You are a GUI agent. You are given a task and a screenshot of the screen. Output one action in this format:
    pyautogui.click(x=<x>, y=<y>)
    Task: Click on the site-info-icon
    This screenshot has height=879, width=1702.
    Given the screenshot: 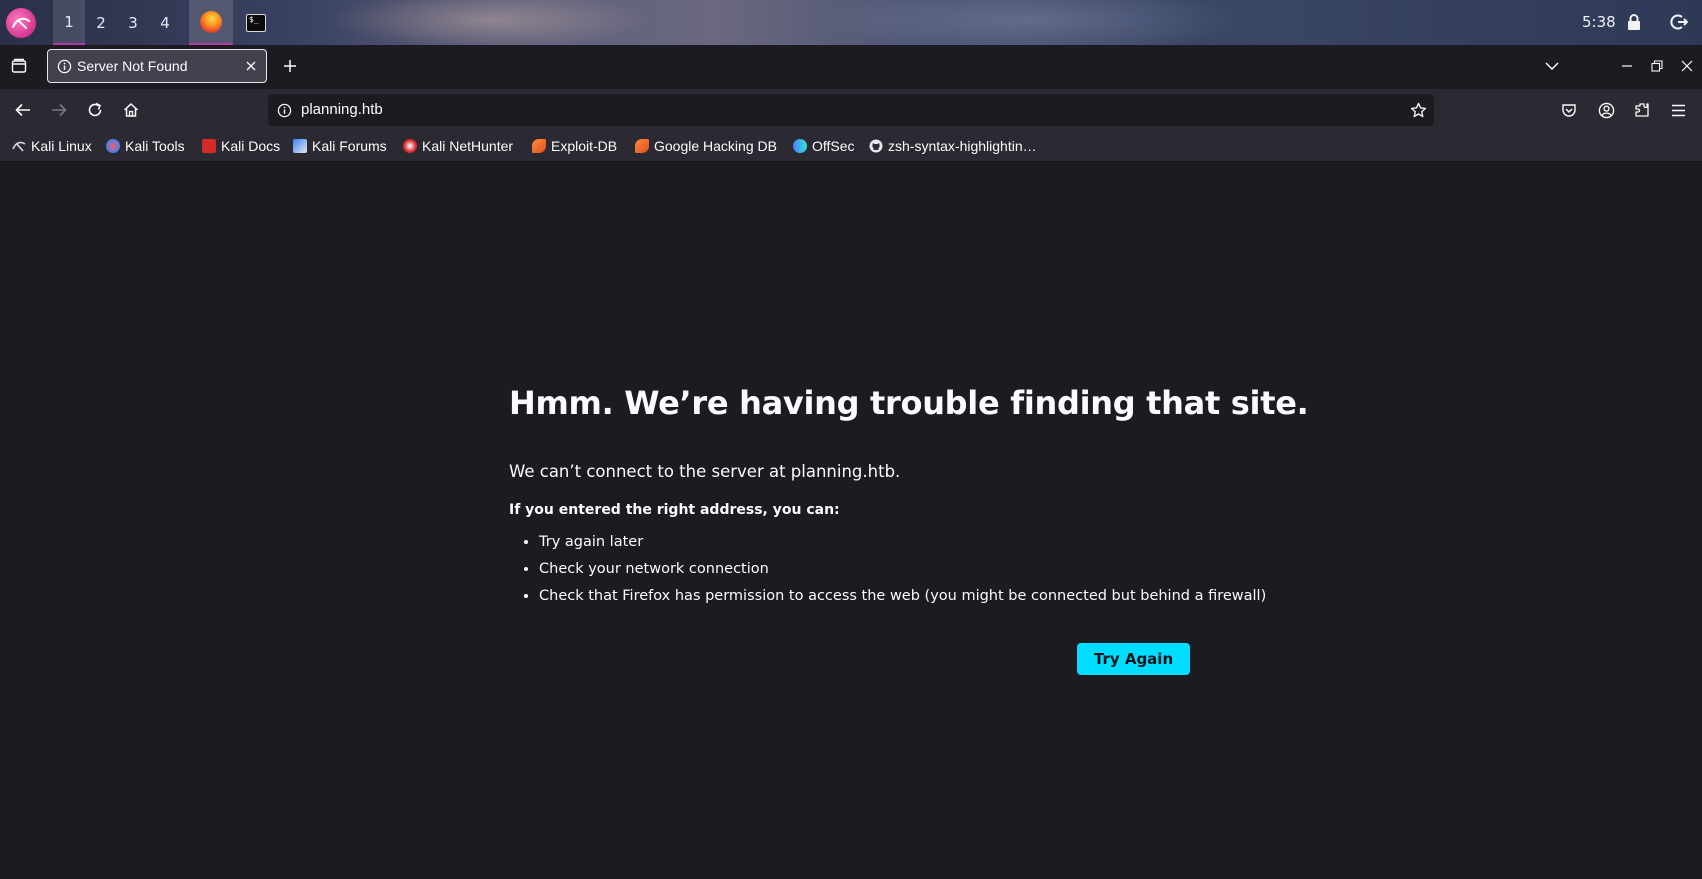 What is the action you would take?
    pyautogui.click(x=284, y=110)
    